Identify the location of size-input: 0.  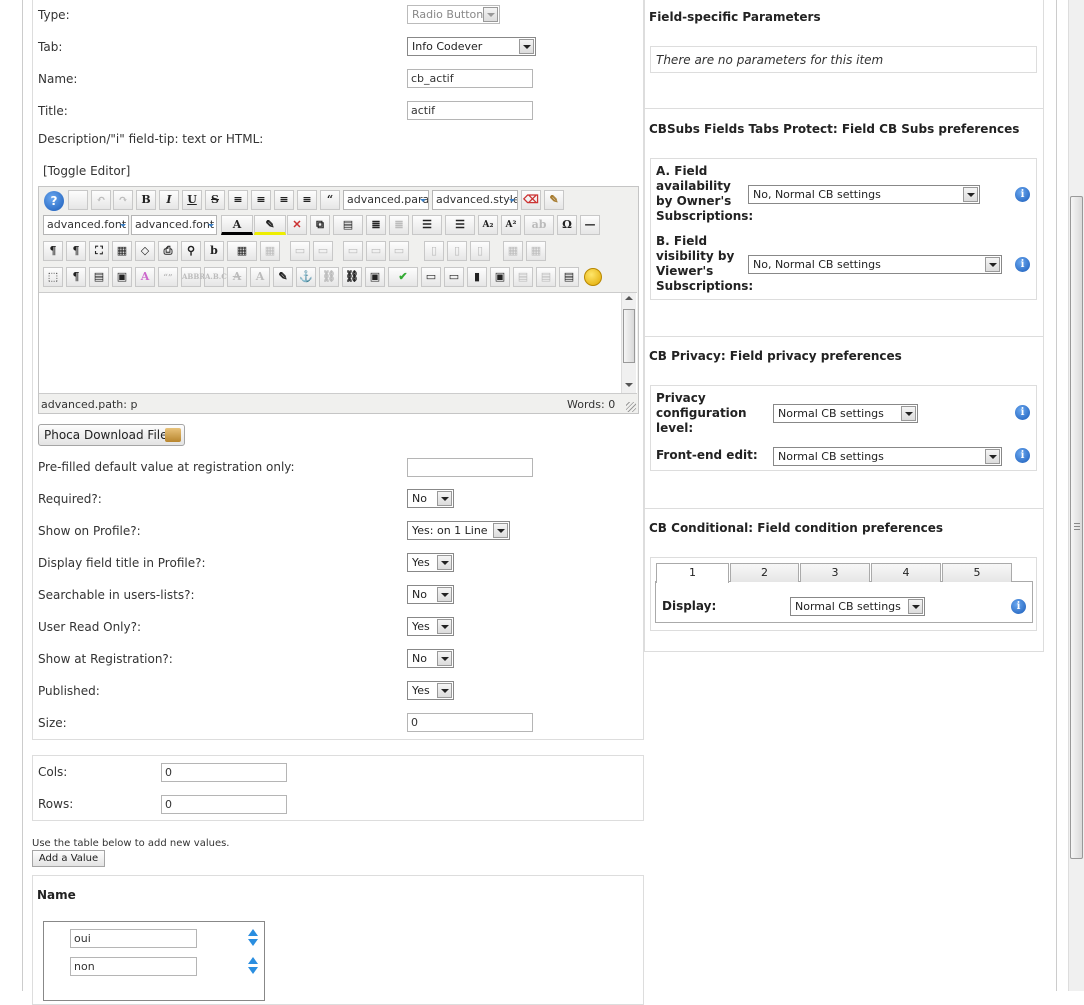
(470, 722).